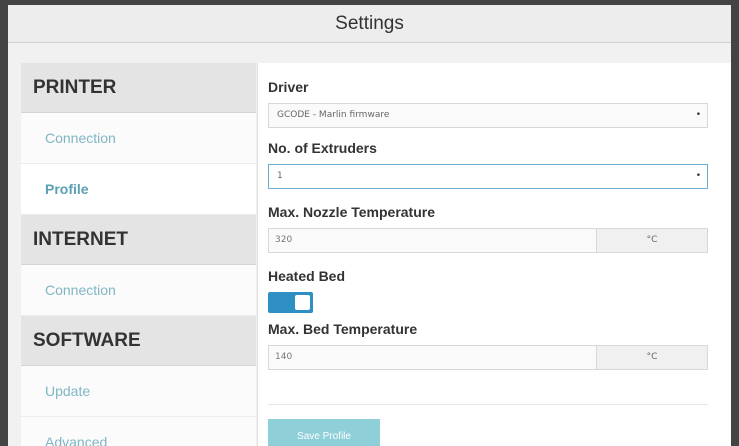 The height and width of the screenshot is (446, 739). What do you see at coordinates (488, 176) in the screenshot?
I see `extruders-select: 1 •` at bounding box center [488, 176].